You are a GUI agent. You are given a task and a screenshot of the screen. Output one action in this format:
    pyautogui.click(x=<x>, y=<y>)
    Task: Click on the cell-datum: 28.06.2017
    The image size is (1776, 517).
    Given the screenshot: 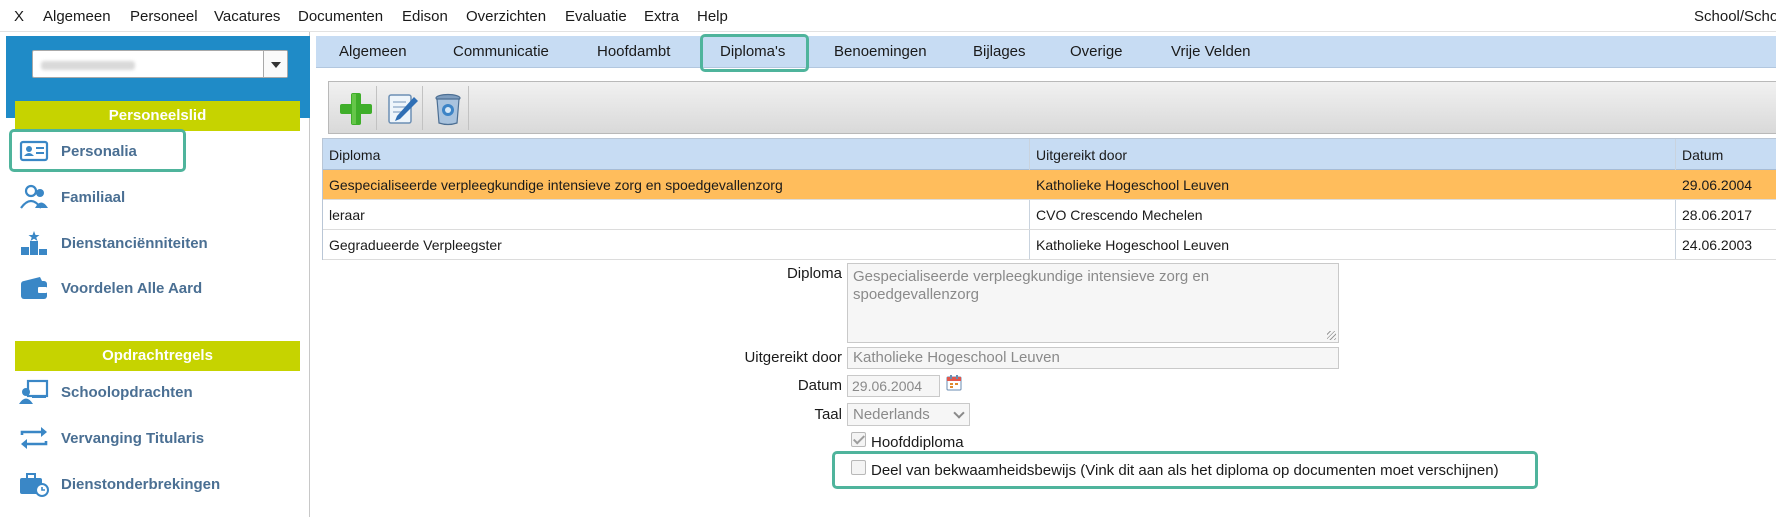 What is the action you would take?
    pyautogui.click(x=1717, y=215)
    